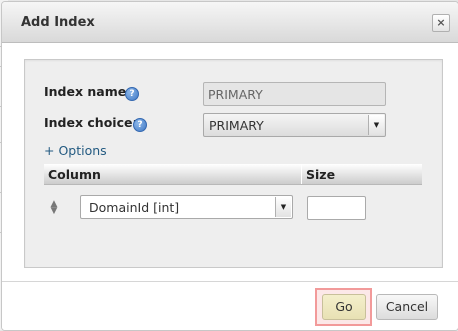 Image resolution: width=458 pixels, height=331 pixels. I want to click on header-divider, so click(301, 174).